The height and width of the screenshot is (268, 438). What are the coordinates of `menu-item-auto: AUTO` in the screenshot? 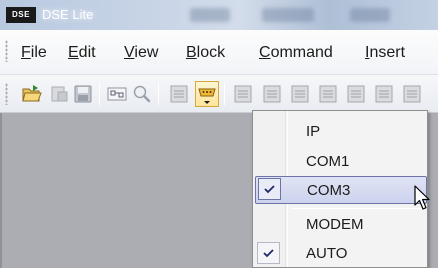 It's located at (341, 254).